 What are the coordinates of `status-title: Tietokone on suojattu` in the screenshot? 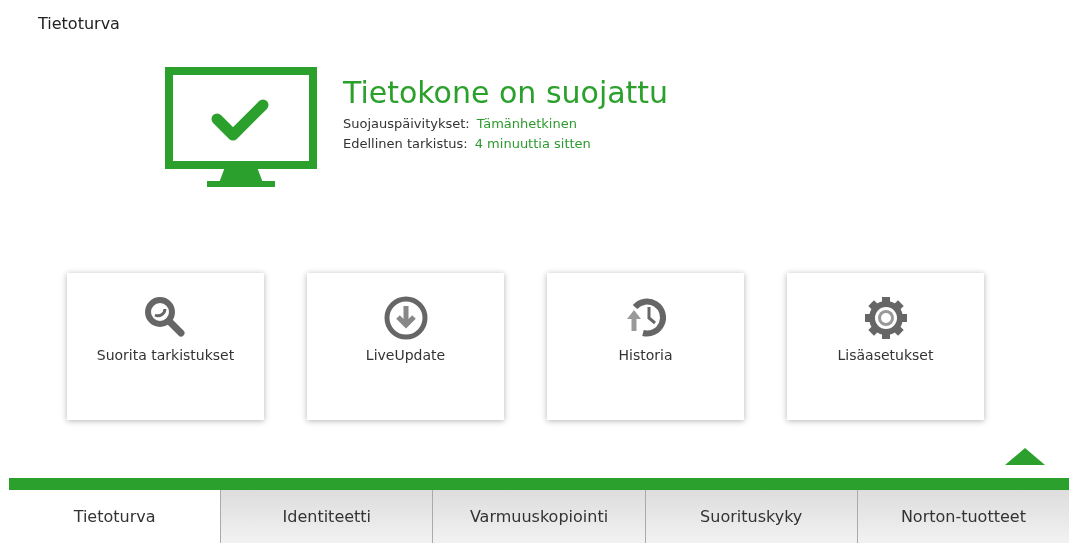 It's located at (506, 92).